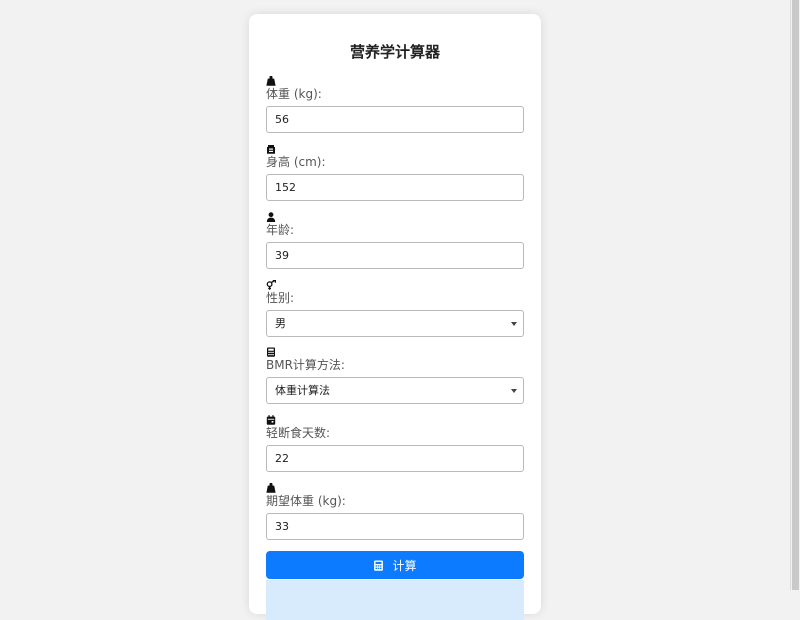 The height and width of the screenshot is (620, 800). What do you see at coordinates (294, 94) in the screenshot?
I see `weight-label: 体重 (kg):` at bounding box center [294, 94].